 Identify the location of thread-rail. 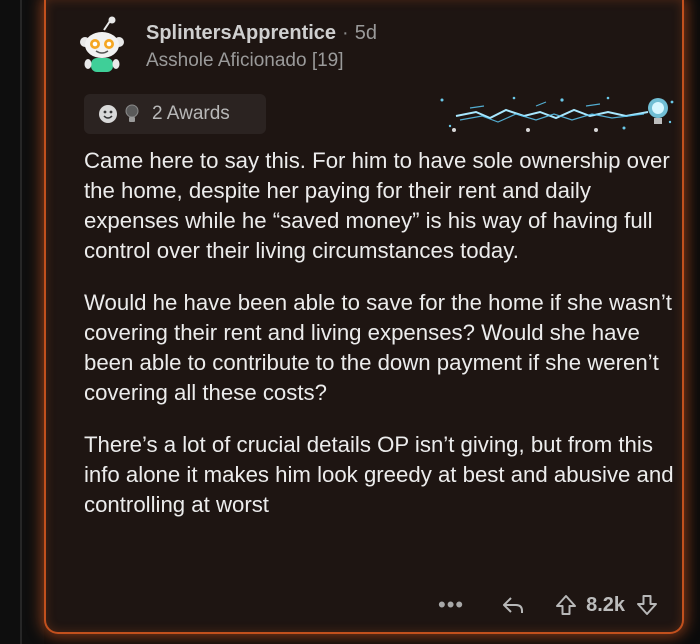
(22, 322).